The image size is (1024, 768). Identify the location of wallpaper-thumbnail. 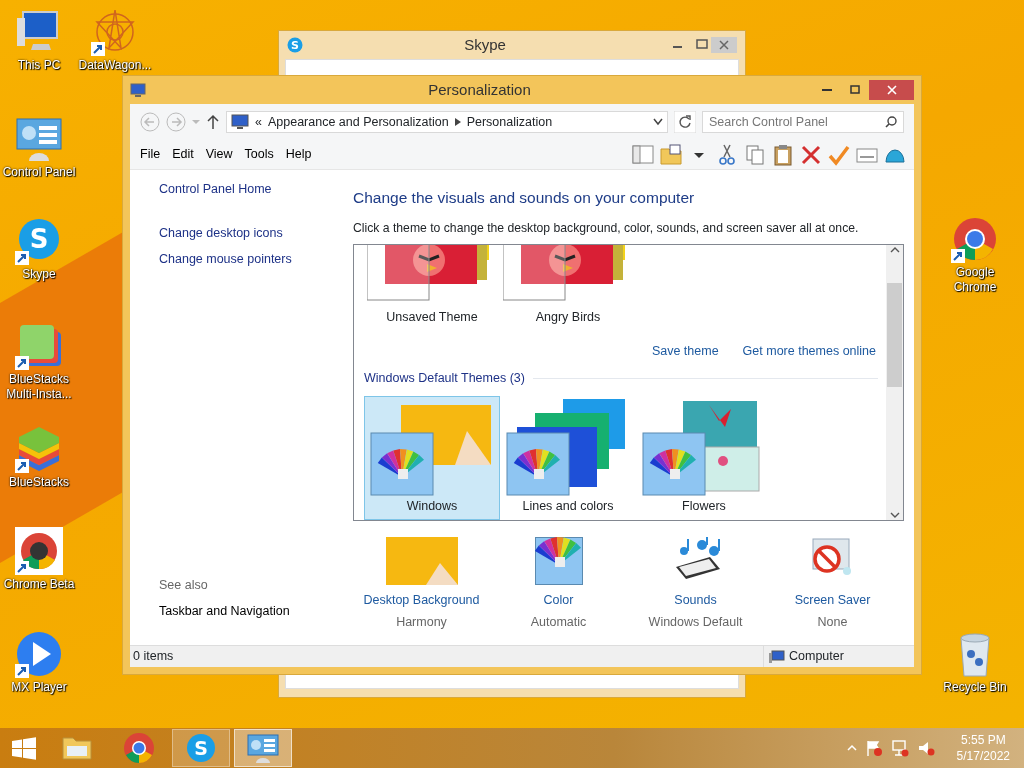
(421, 560).